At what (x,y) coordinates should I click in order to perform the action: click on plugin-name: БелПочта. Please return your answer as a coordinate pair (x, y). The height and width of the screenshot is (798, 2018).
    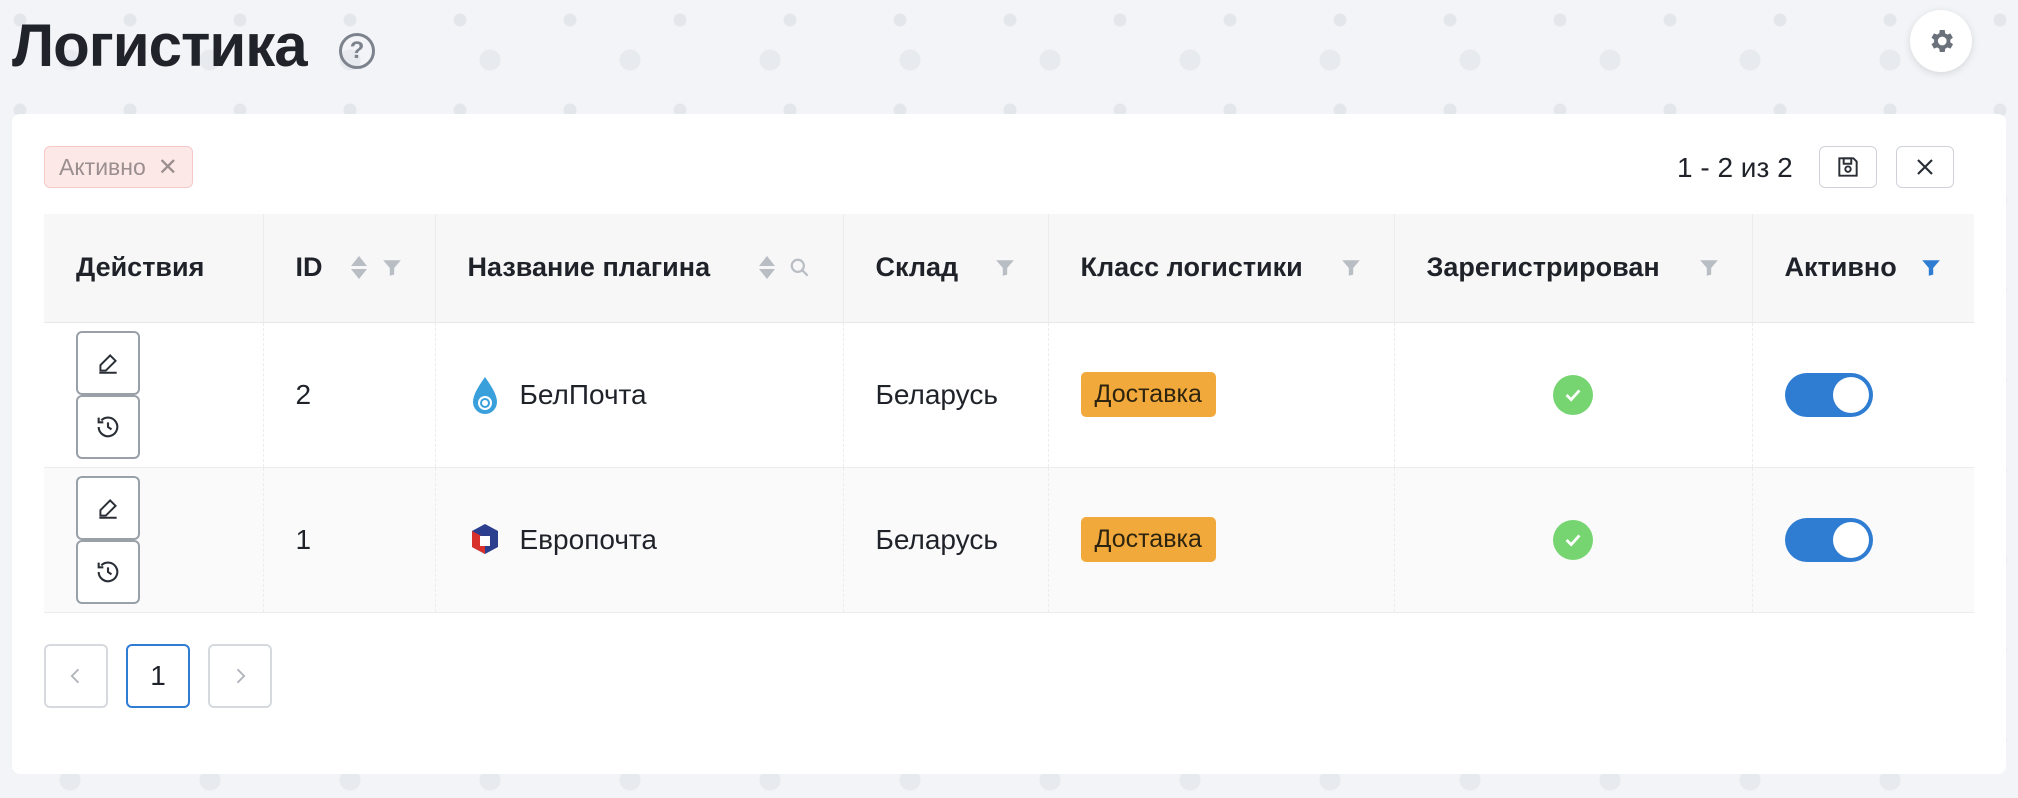
    Looking at the image, I should click on (583, 395).